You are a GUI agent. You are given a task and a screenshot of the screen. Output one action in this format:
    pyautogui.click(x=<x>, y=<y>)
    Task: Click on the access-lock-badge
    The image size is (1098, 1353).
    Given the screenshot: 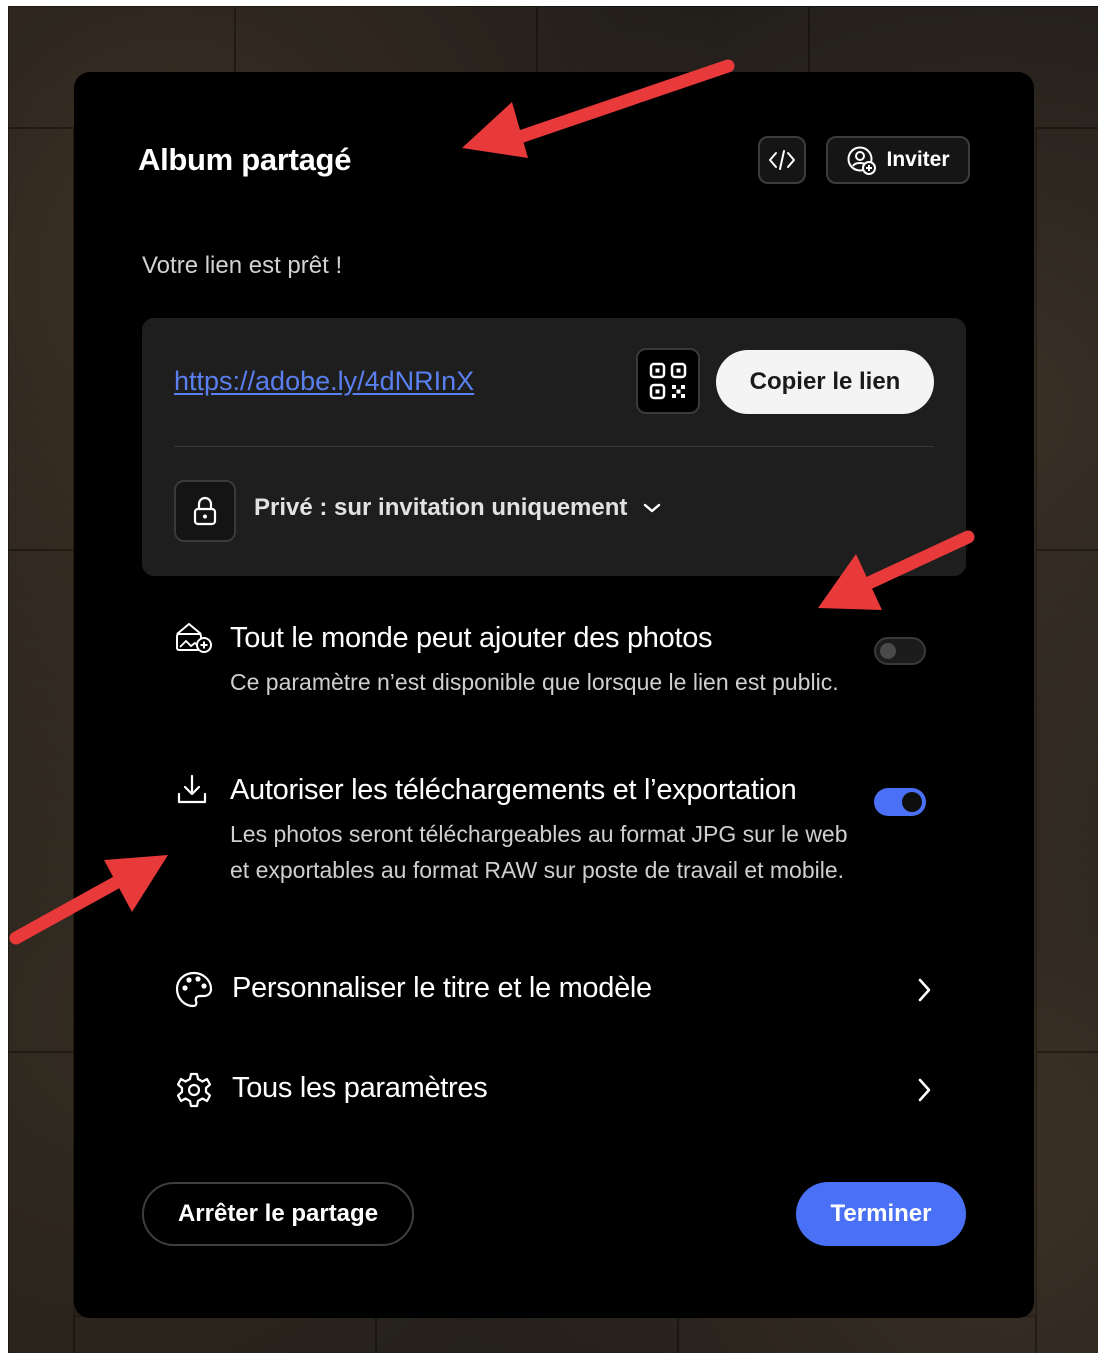 What is the action you would take?
    pyautogui.click(x=205, y=511)
    